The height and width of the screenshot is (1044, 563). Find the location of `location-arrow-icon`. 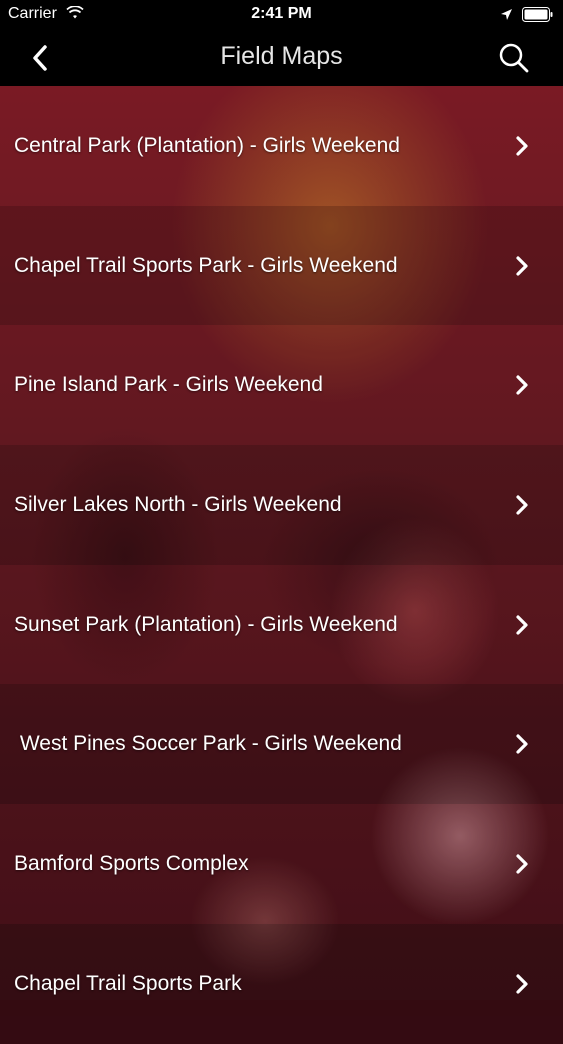

location-arrow-icon is located at coordinates (506, 17).